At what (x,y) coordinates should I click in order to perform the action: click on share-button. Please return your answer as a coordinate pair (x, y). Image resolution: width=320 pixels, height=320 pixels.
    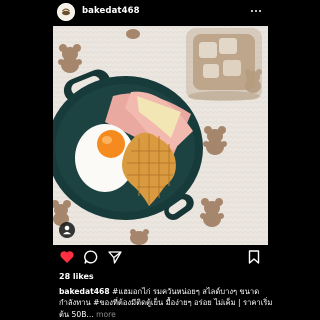
    Looking at the image, I should click on (115, 257).